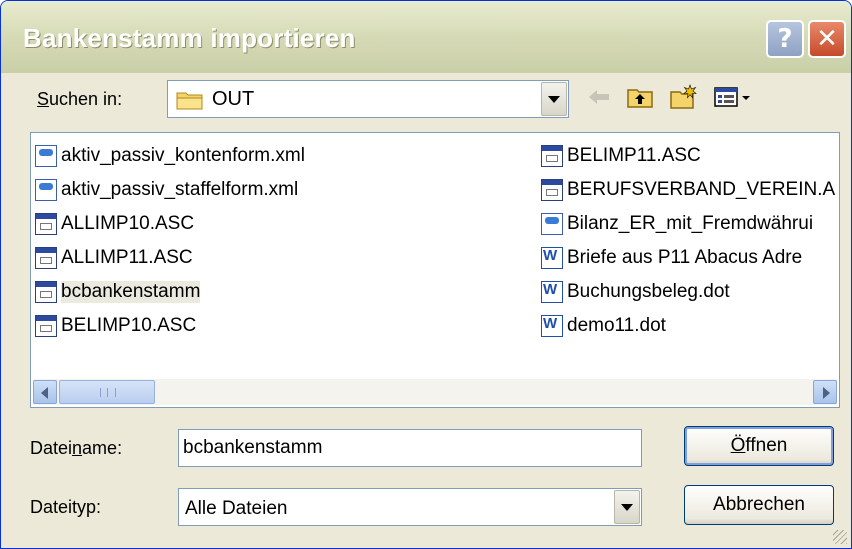 The height and width of the screenshot is (549, 852). I want to click on filetype-select: Alle Dateien, so click(410, 507).